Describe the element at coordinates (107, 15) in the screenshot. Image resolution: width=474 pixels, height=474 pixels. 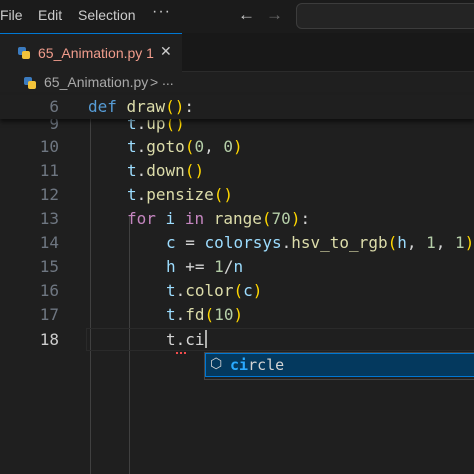
I see `menu-selection: Selection` at that location.